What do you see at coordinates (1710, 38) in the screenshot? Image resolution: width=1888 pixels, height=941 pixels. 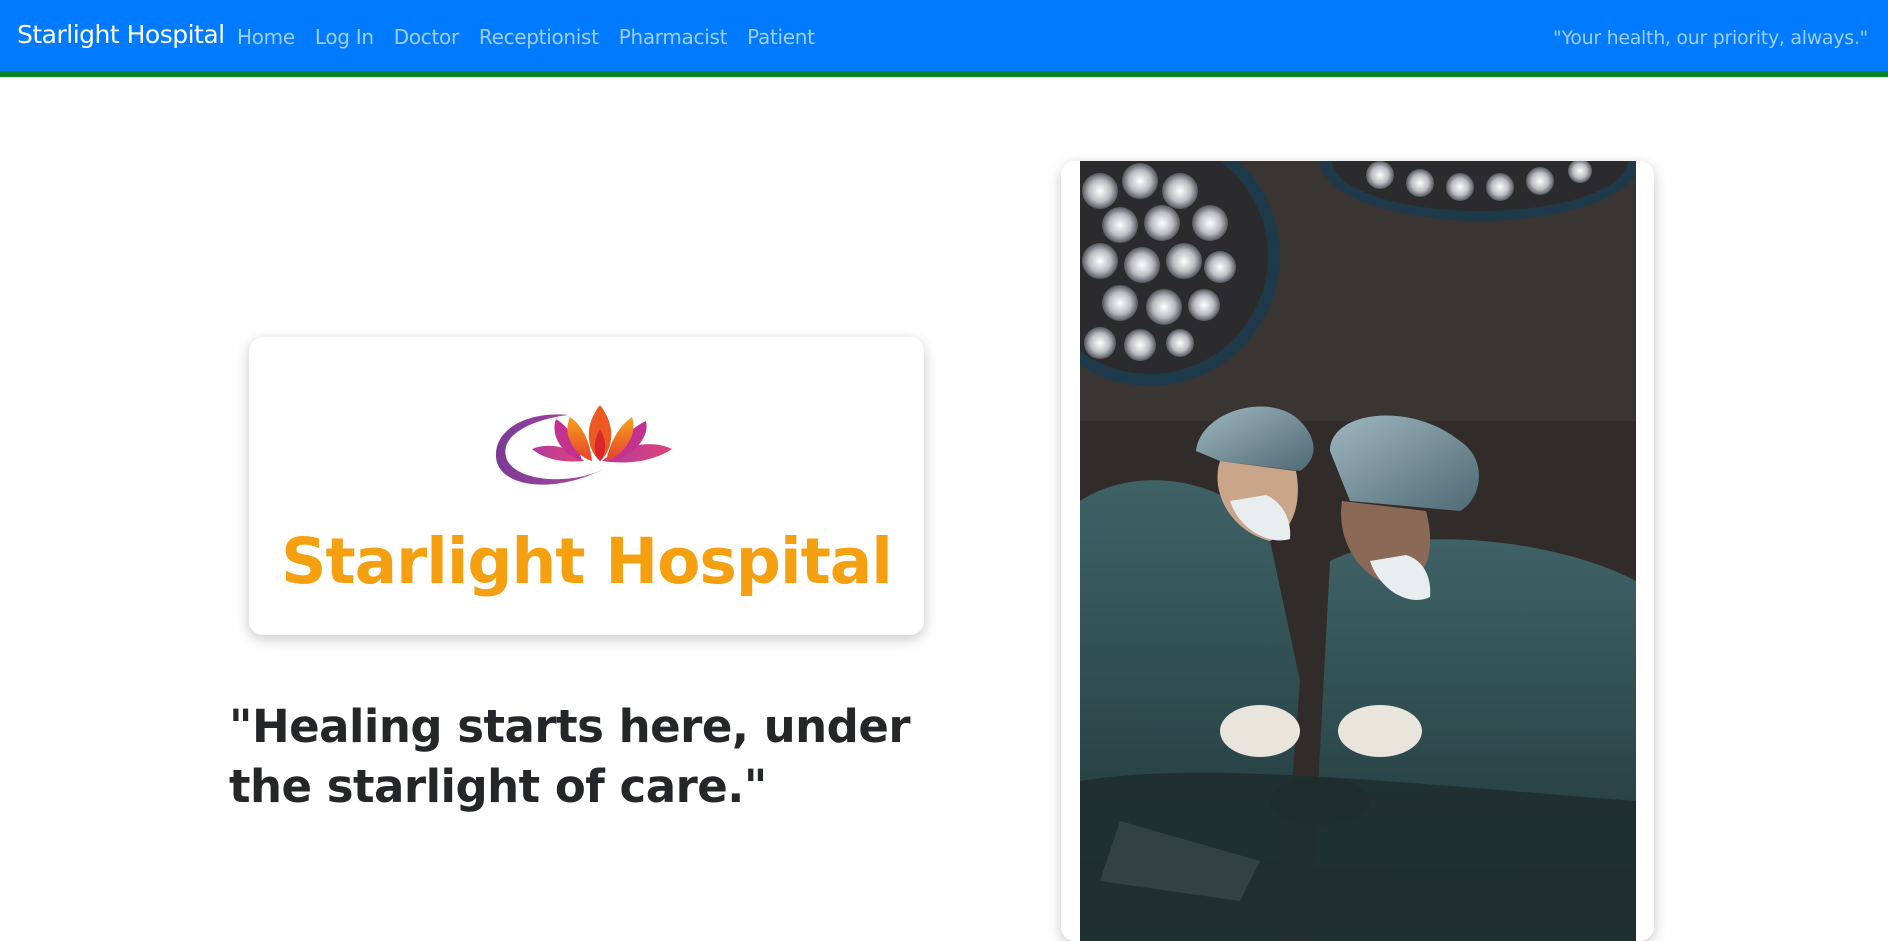 I see `navbar-tagline: "Your health, our priority, always."` at bounding box center [1710, 38].